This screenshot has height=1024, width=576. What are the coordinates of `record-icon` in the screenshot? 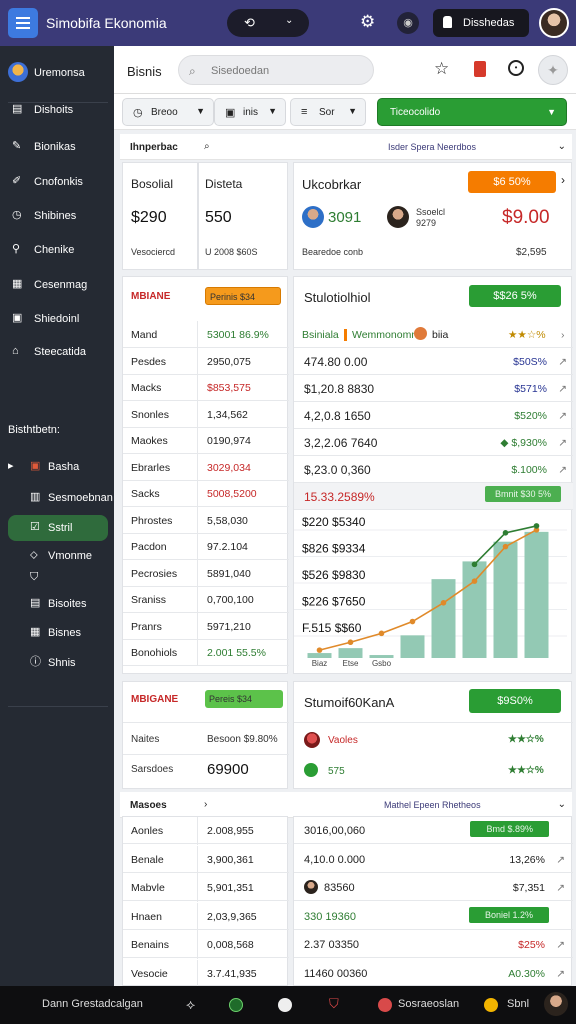 It's located at (385, 1005).